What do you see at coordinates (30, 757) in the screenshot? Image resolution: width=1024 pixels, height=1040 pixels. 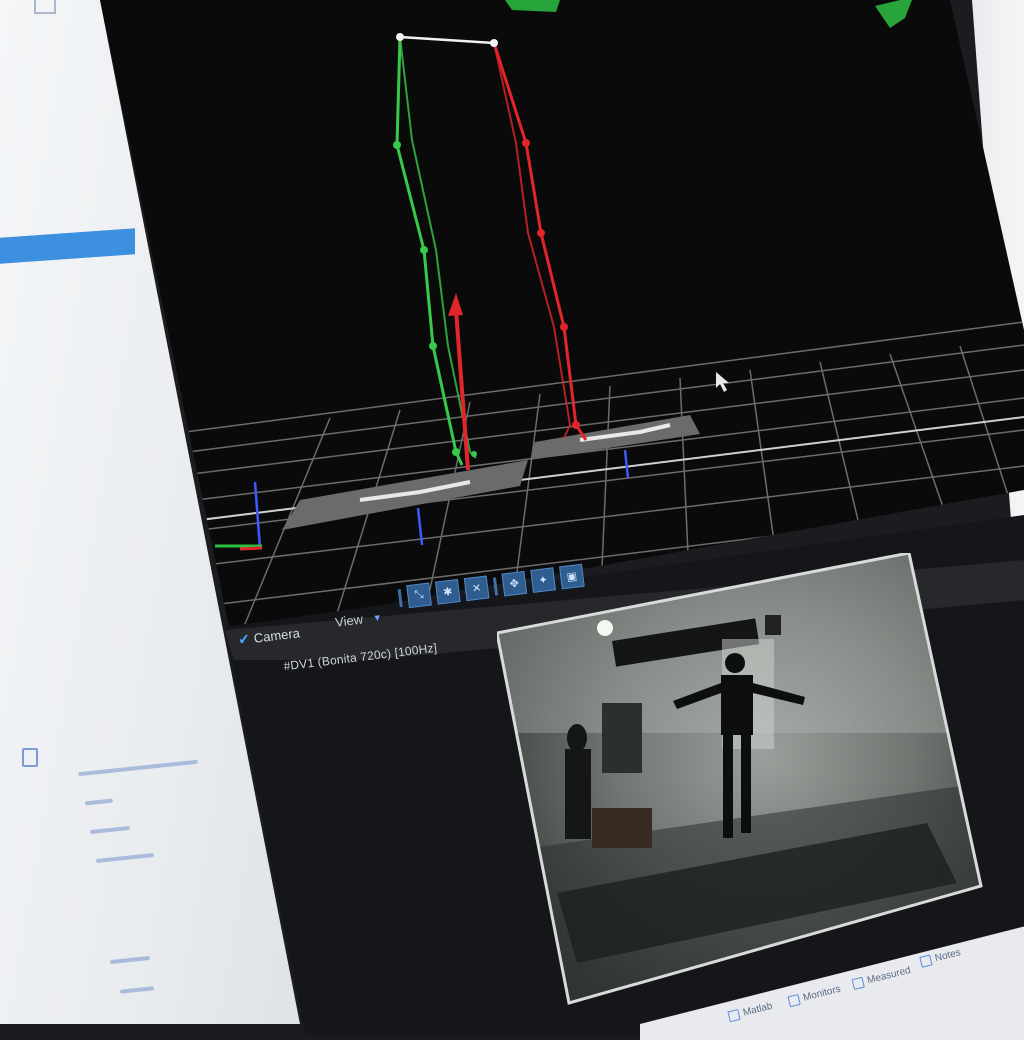 I see `document-icon` at bounding box center [30, 757].